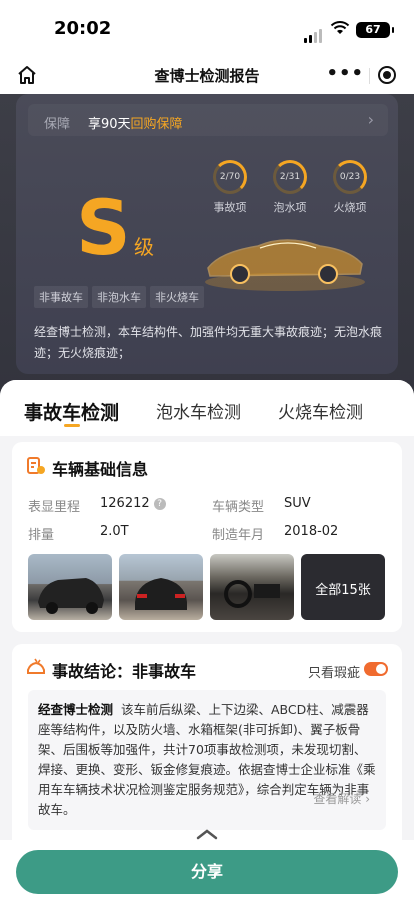 The width and height of the screenshot is (414, 900). I want to click on battery-icon: 67, so click(375, 30).